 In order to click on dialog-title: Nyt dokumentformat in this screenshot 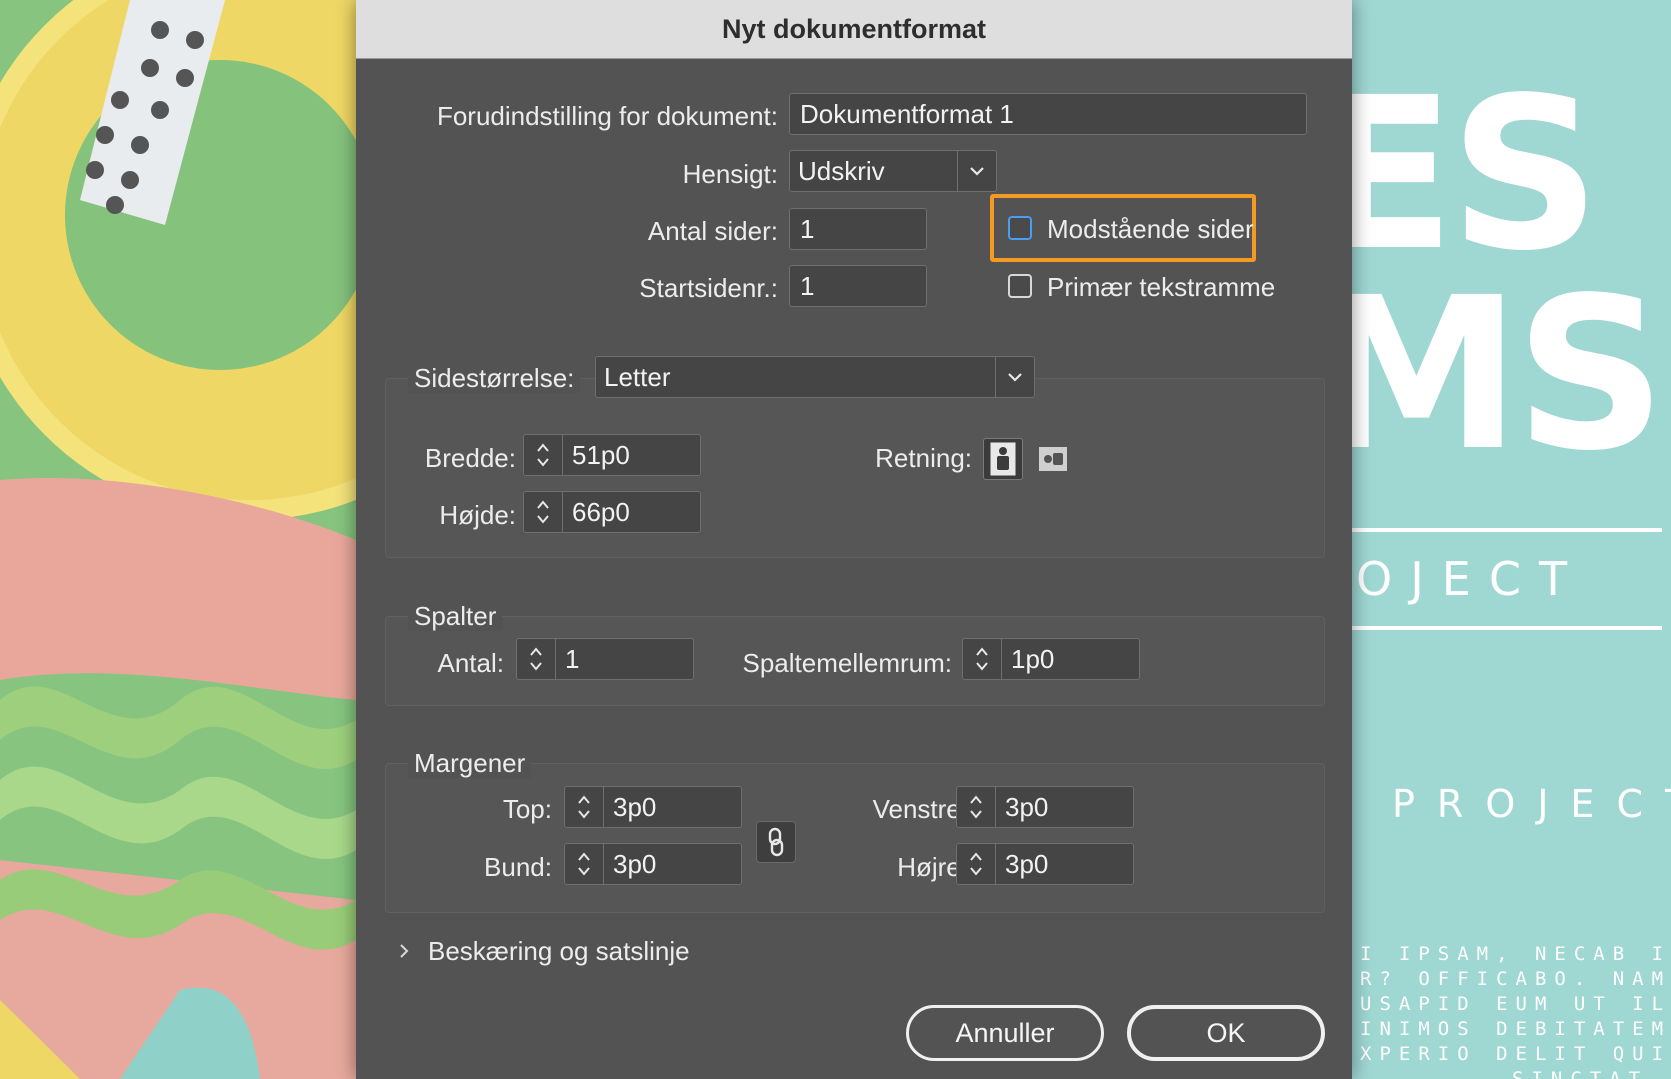, I will do `click(853, 28)`.